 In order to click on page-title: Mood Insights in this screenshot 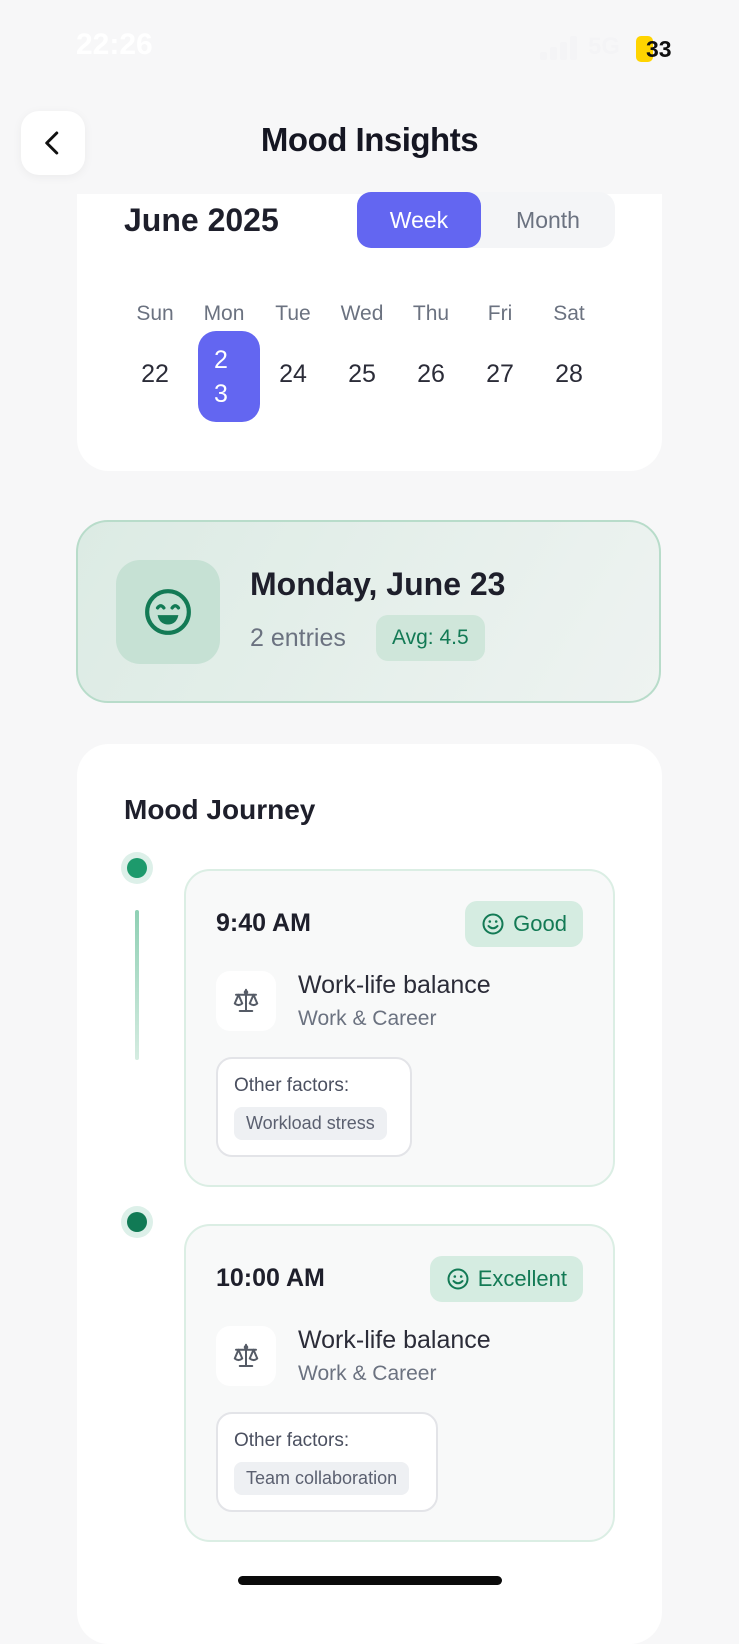, I will do `click(369, 139)`.